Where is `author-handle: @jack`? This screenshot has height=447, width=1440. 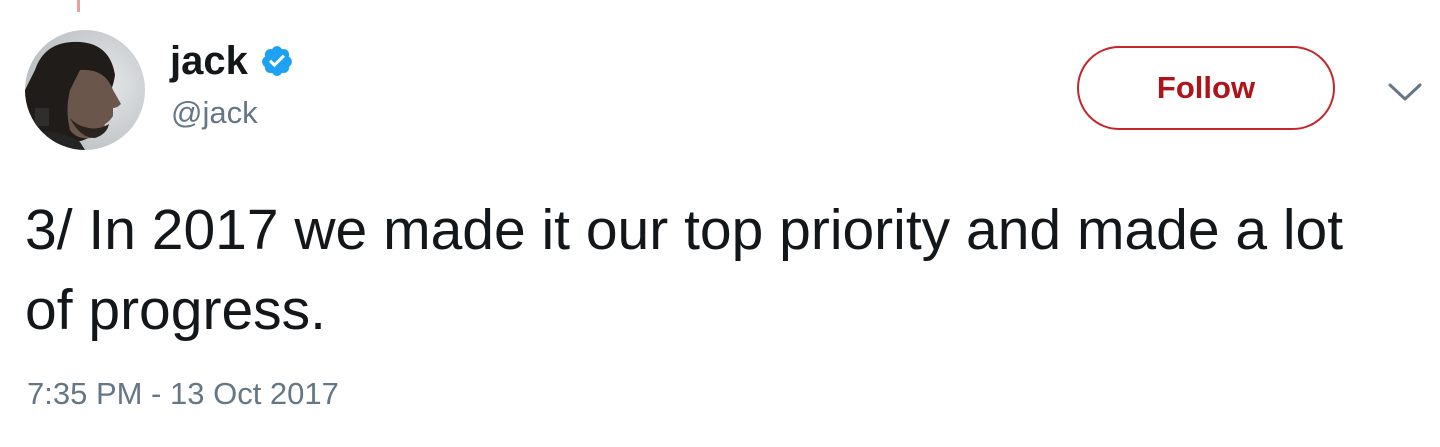 author-handle: @jack is located at coordinates (214, 113).